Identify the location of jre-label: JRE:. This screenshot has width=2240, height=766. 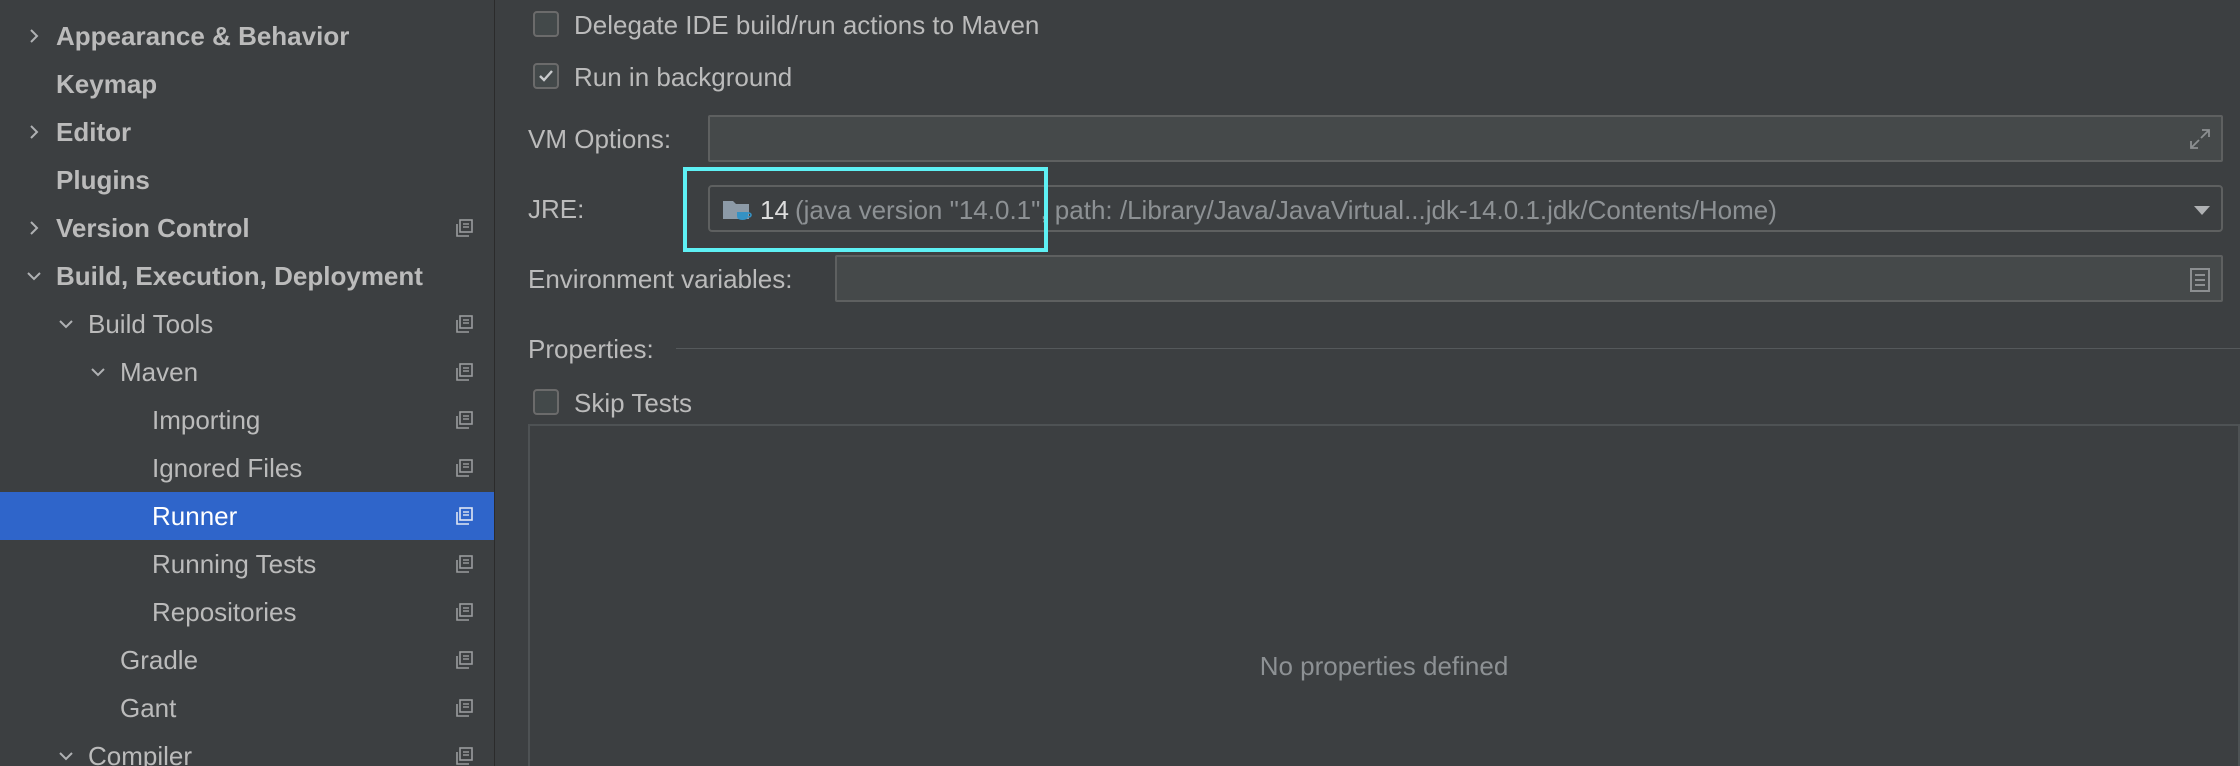
(556, 209).